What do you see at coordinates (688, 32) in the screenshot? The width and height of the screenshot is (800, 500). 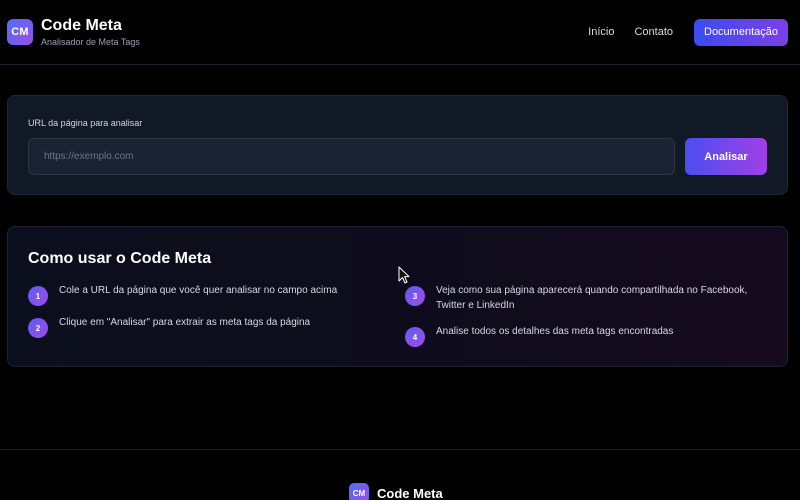 I see `main-nav: Início Contato Documentação` at bounding box center [688, 32].